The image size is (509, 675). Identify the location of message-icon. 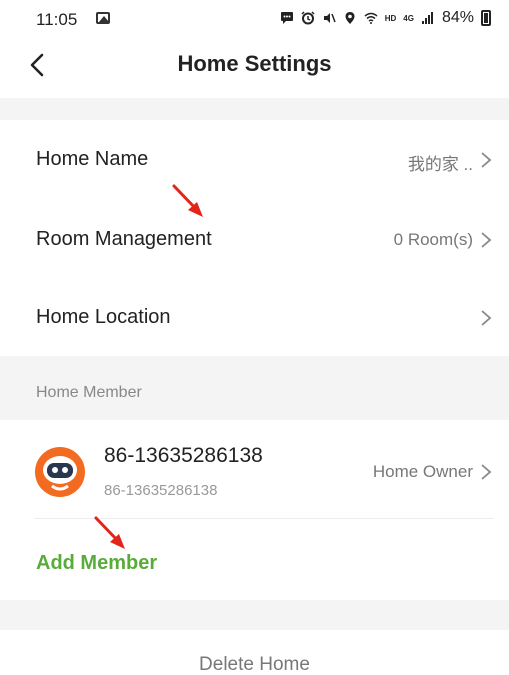
(286, 18).